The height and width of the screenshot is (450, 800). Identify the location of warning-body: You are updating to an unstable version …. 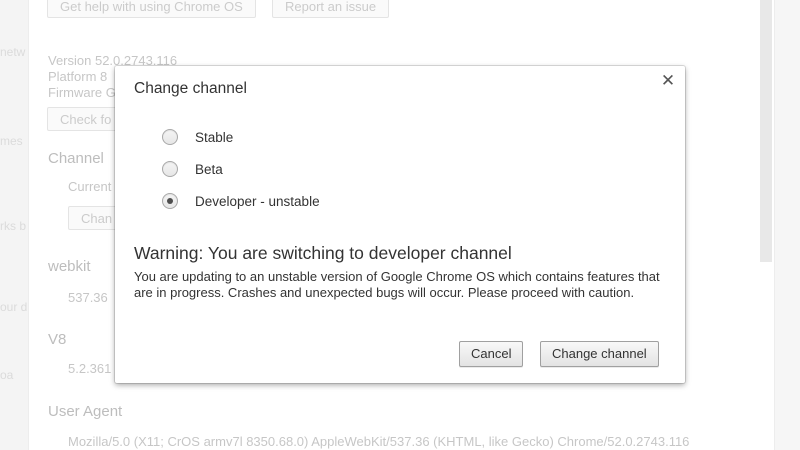
(397, 284).